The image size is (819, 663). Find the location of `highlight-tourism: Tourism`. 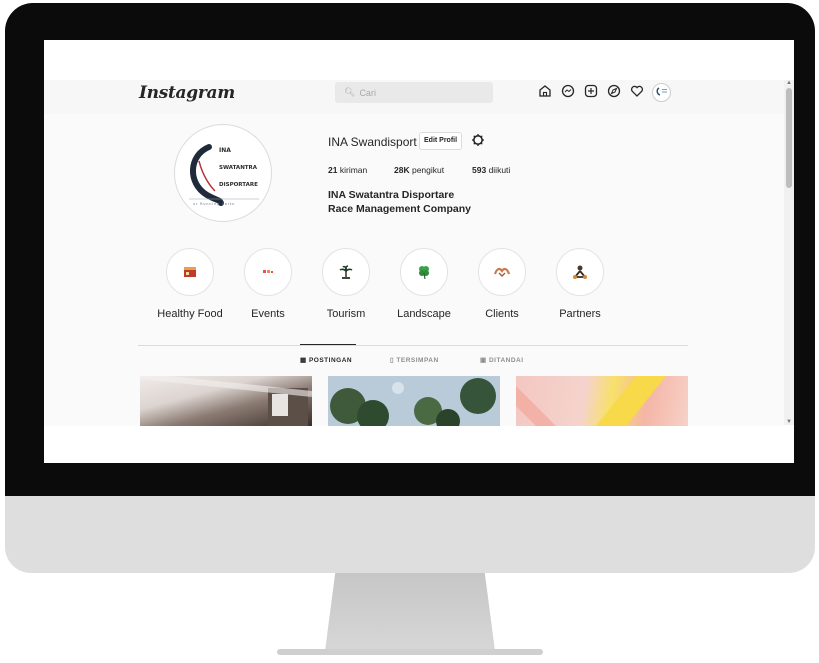

highlight-tourism: Tourism is located at coordinates (346, 284).